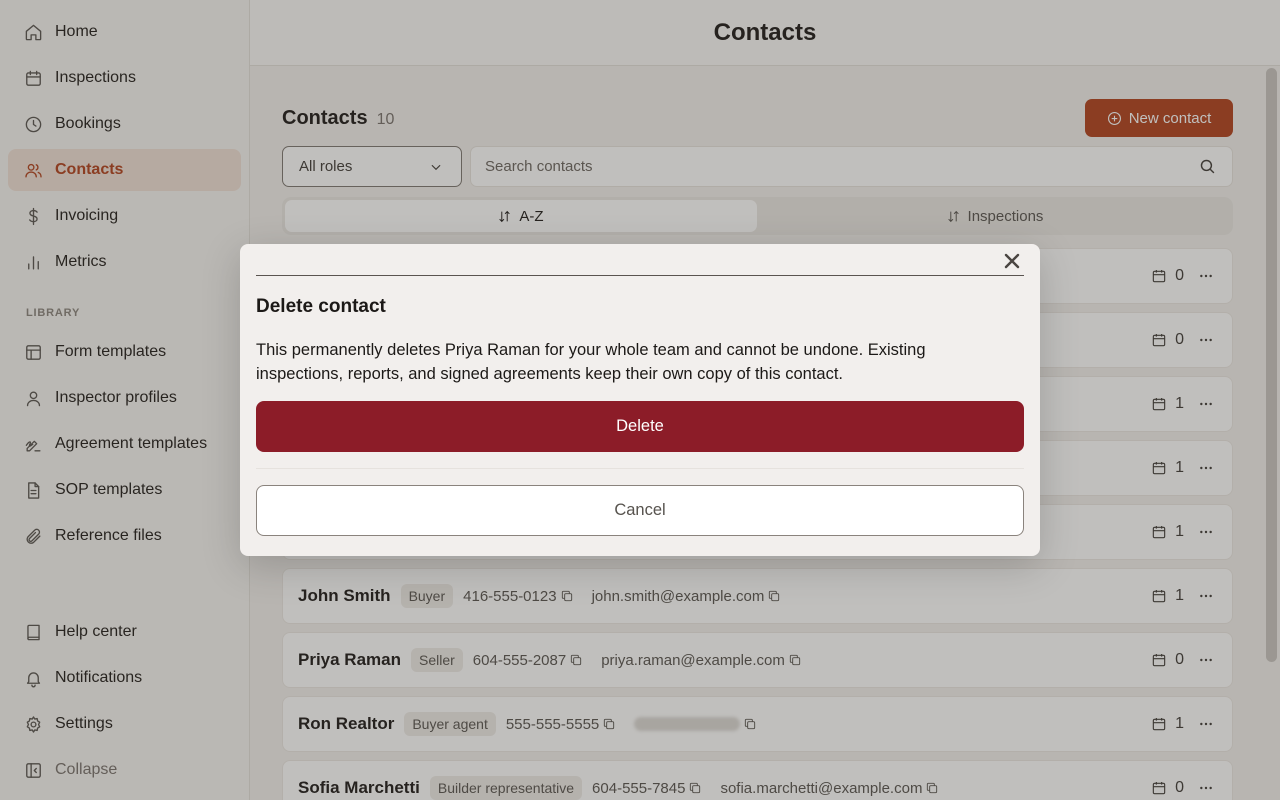 This screenshot has height=800, width=1280. Describe the element at coordinates (640, 275) in the screenshot. I see `dialog-top-divider` at that location.